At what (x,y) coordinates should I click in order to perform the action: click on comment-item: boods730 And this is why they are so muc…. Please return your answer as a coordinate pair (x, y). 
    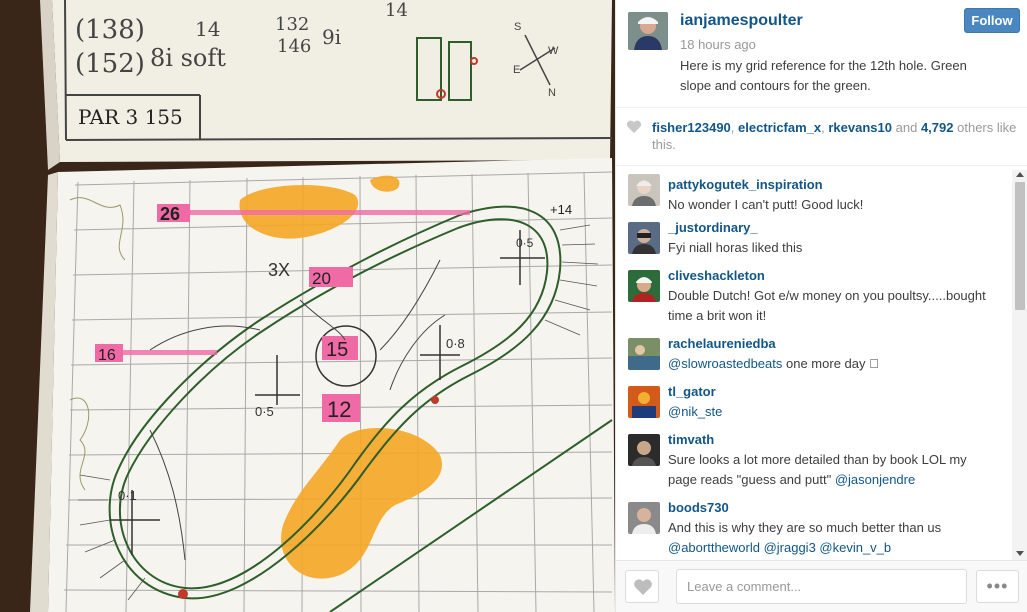
    Looking at the image, I should click on (814, 529).